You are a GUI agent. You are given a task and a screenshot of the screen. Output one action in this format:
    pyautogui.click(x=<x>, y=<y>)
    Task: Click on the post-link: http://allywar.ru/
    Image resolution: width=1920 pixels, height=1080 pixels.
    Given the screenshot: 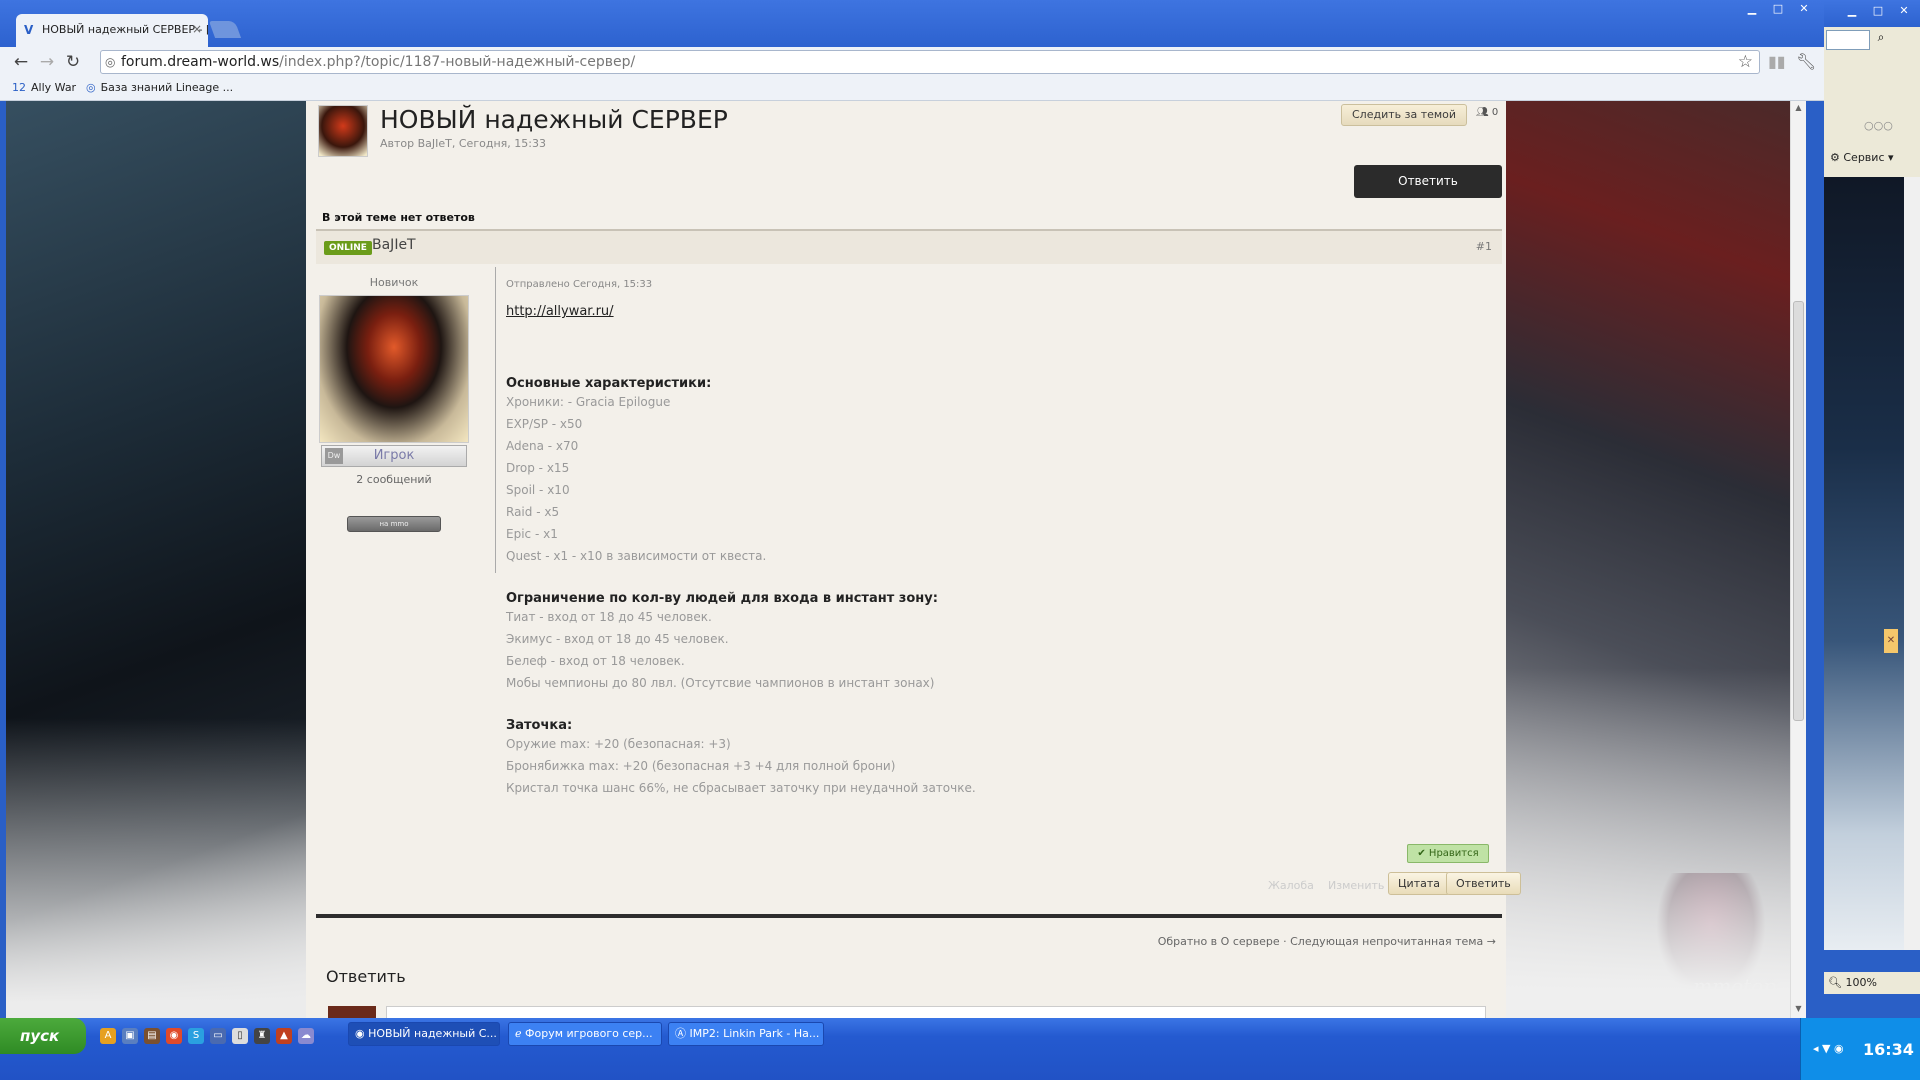 What is the action you would take?
    pyautogui.click(x=560, y=311)
    